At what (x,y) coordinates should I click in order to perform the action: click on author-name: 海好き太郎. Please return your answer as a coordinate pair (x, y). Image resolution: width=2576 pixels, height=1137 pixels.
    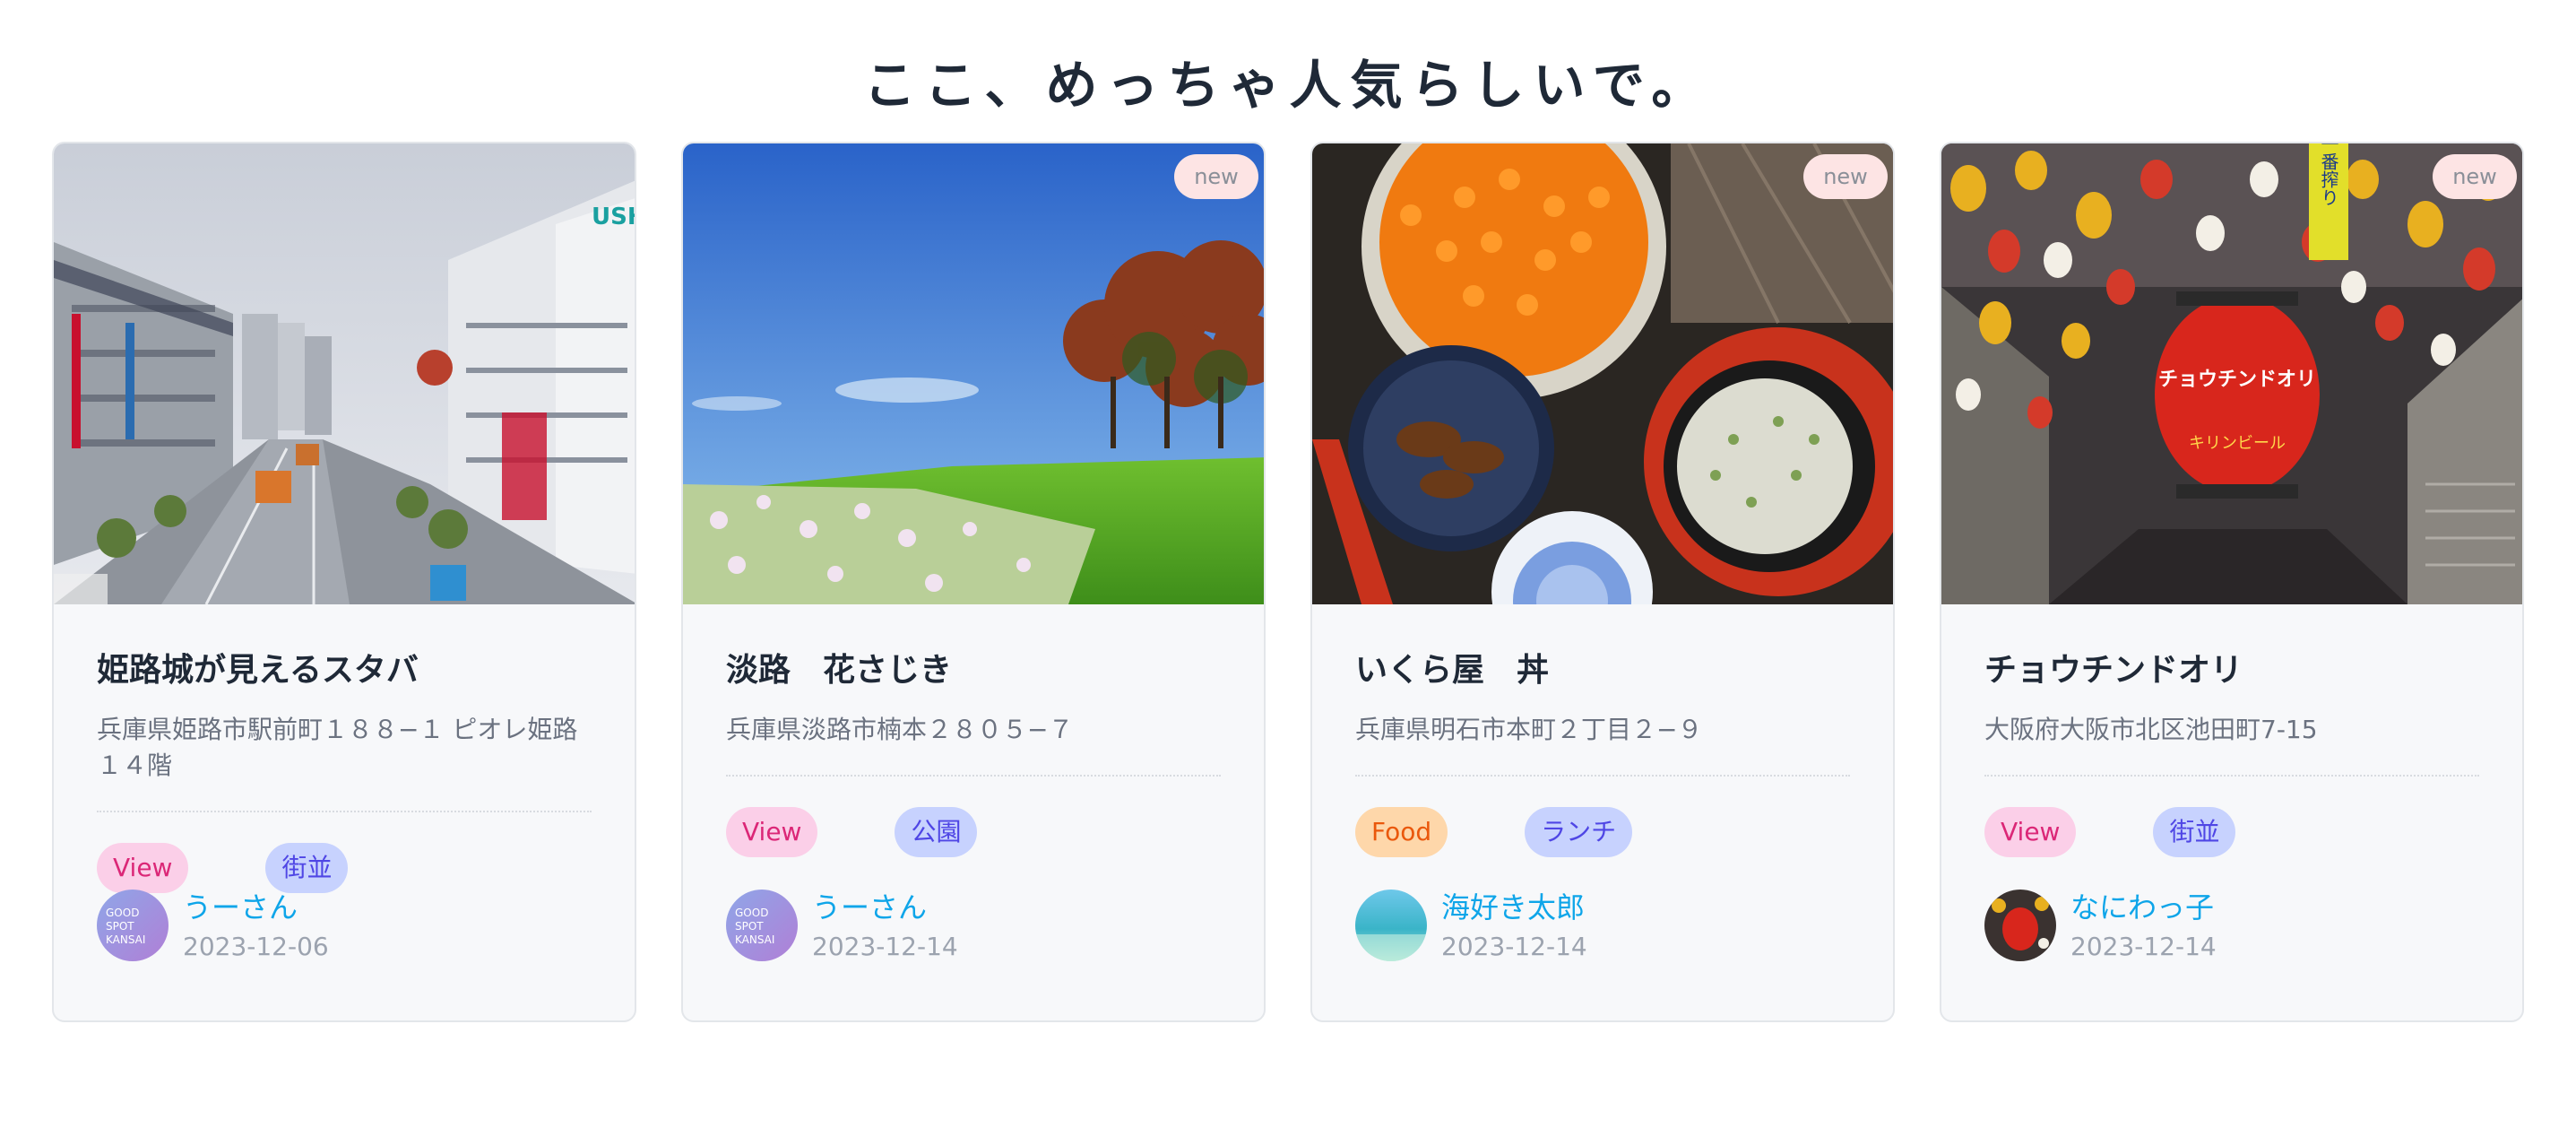
    Looking at the image, I should click on (1514, 907).